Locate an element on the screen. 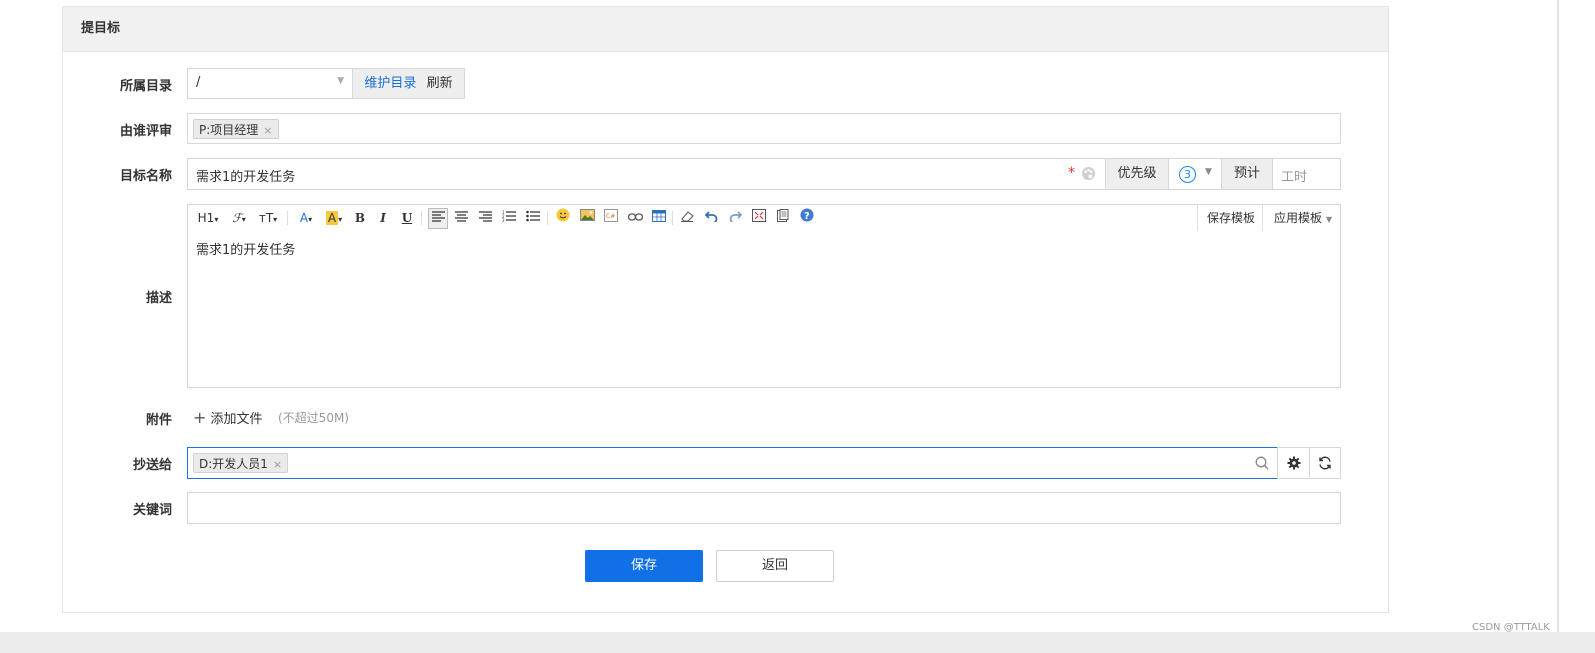 This screenshot has width=1595, height=653. description-content: 需求1的开发任务 is located at coordinates (246, 250).